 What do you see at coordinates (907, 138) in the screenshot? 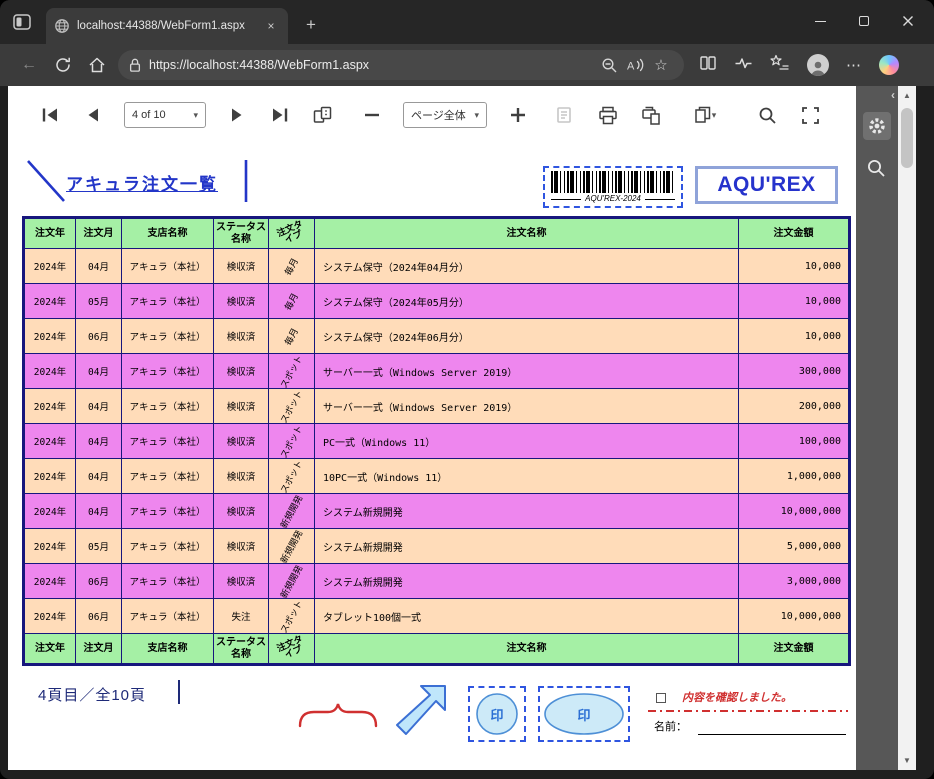
I see `scrollbar-thumb` at bounding box center [907, 138].